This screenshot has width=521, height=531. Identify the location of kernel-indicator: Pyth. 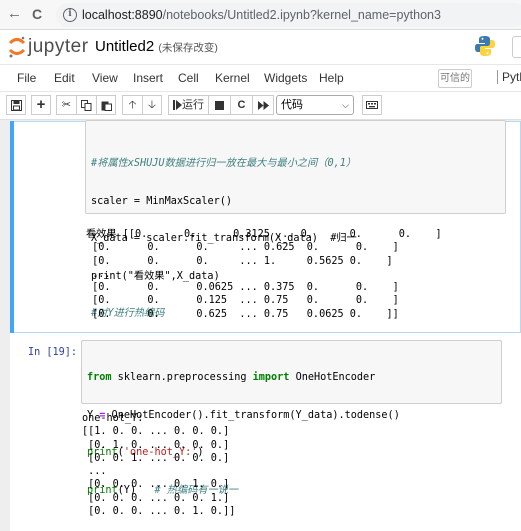
(509, 77).